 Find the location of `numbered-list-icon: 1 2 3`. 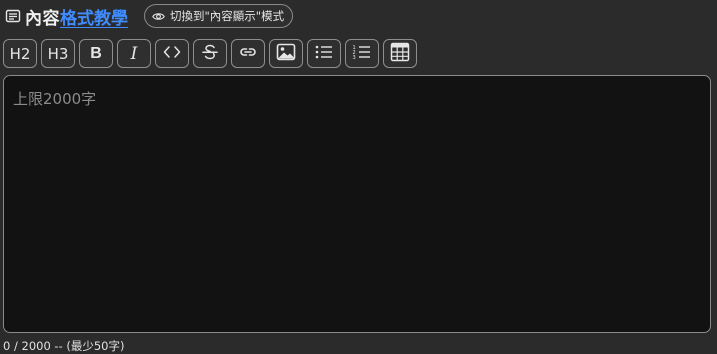

numbered-list-icon: 1 2 3 is located at coordinates (362, 54).